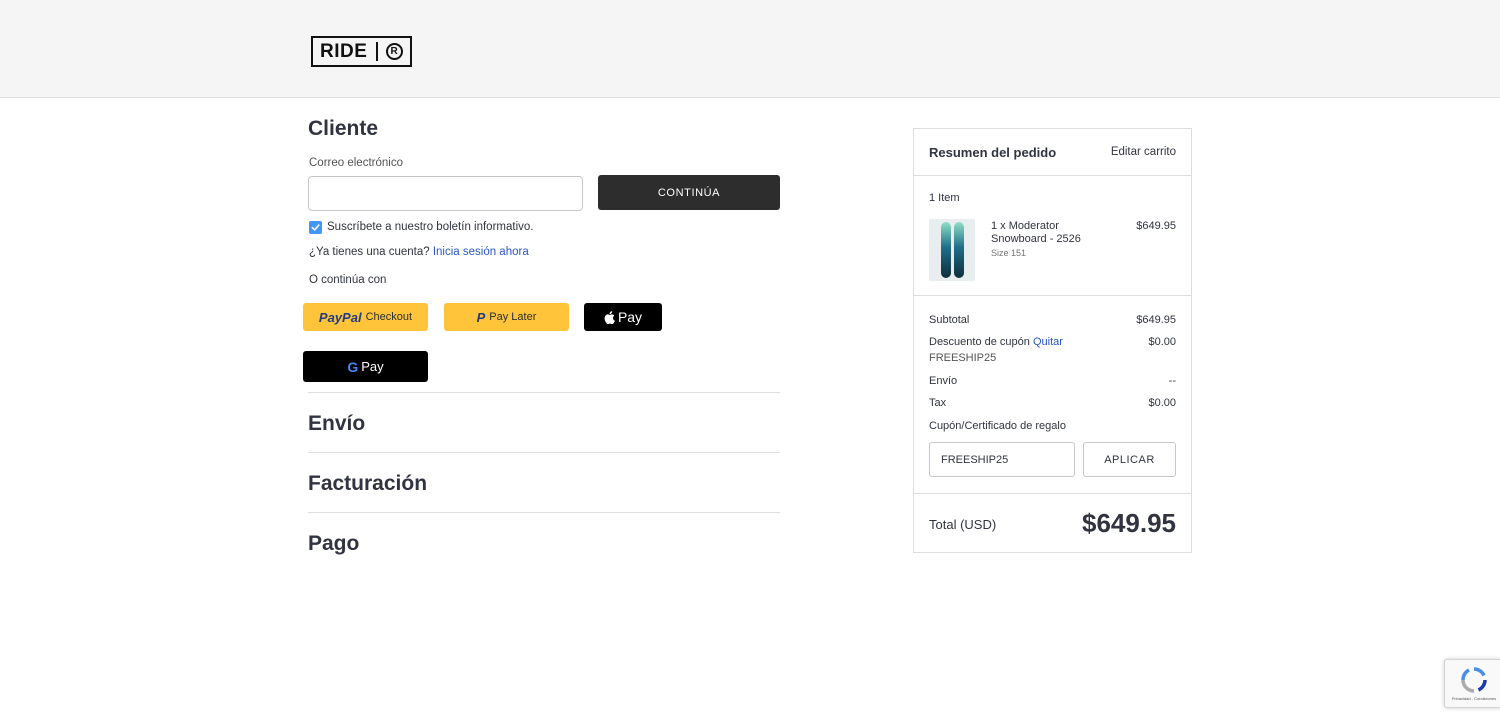 The width and height of the screenshot is (1500, 718). Describe the element at coordinates (1172, 381) in the screenshot. I see `shipping-value: --` at that location.